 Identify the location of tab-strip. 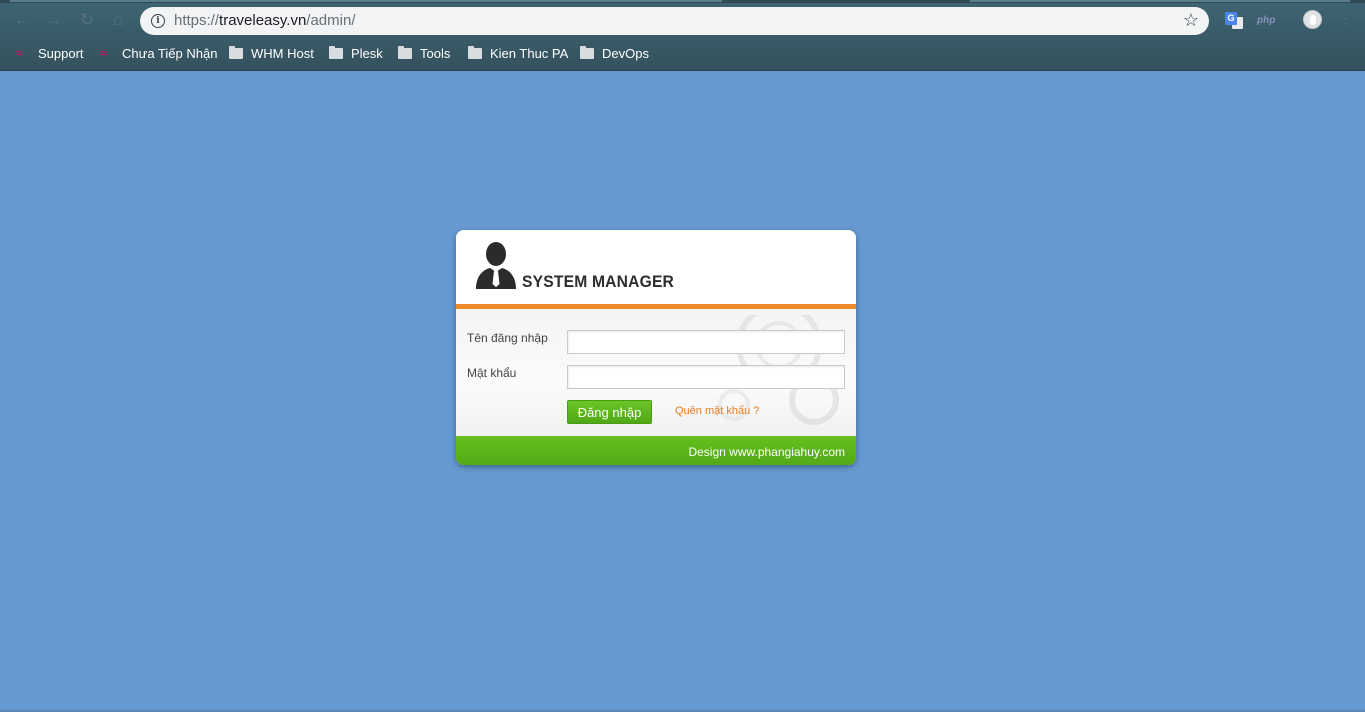
(682, 1).